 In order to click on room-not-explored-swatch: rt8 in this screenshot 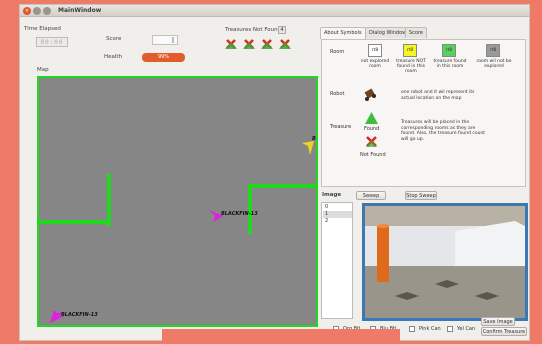, I will do `click(493, 50)`.